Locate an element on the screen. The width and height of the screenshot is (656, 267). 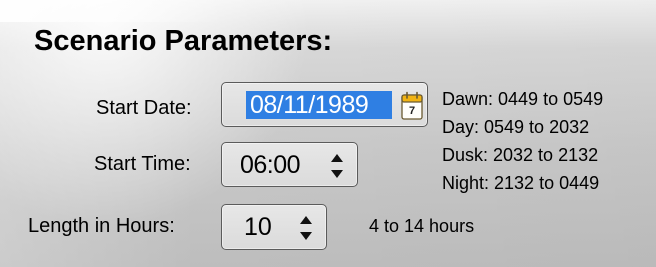
start-time-field: 06:00 is located at coordinates (289, 164).